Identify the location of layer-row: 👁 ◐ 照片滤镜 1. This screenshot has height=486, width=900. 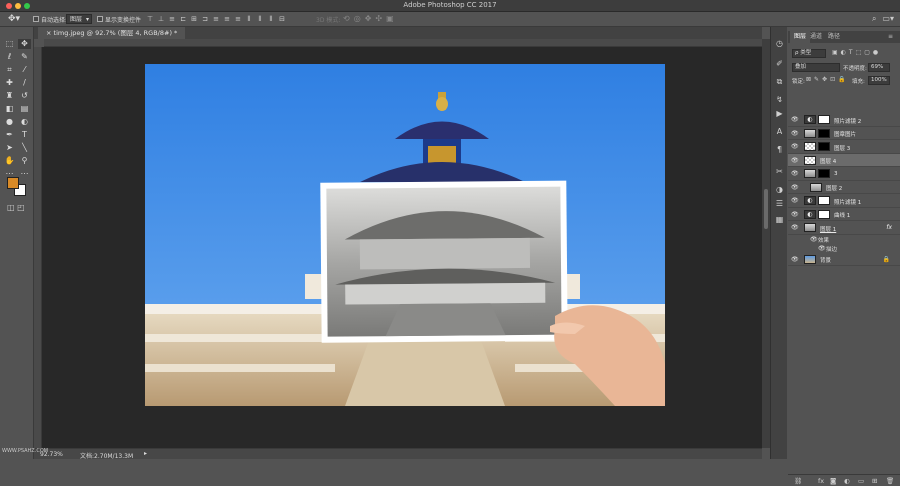
(844, 201).